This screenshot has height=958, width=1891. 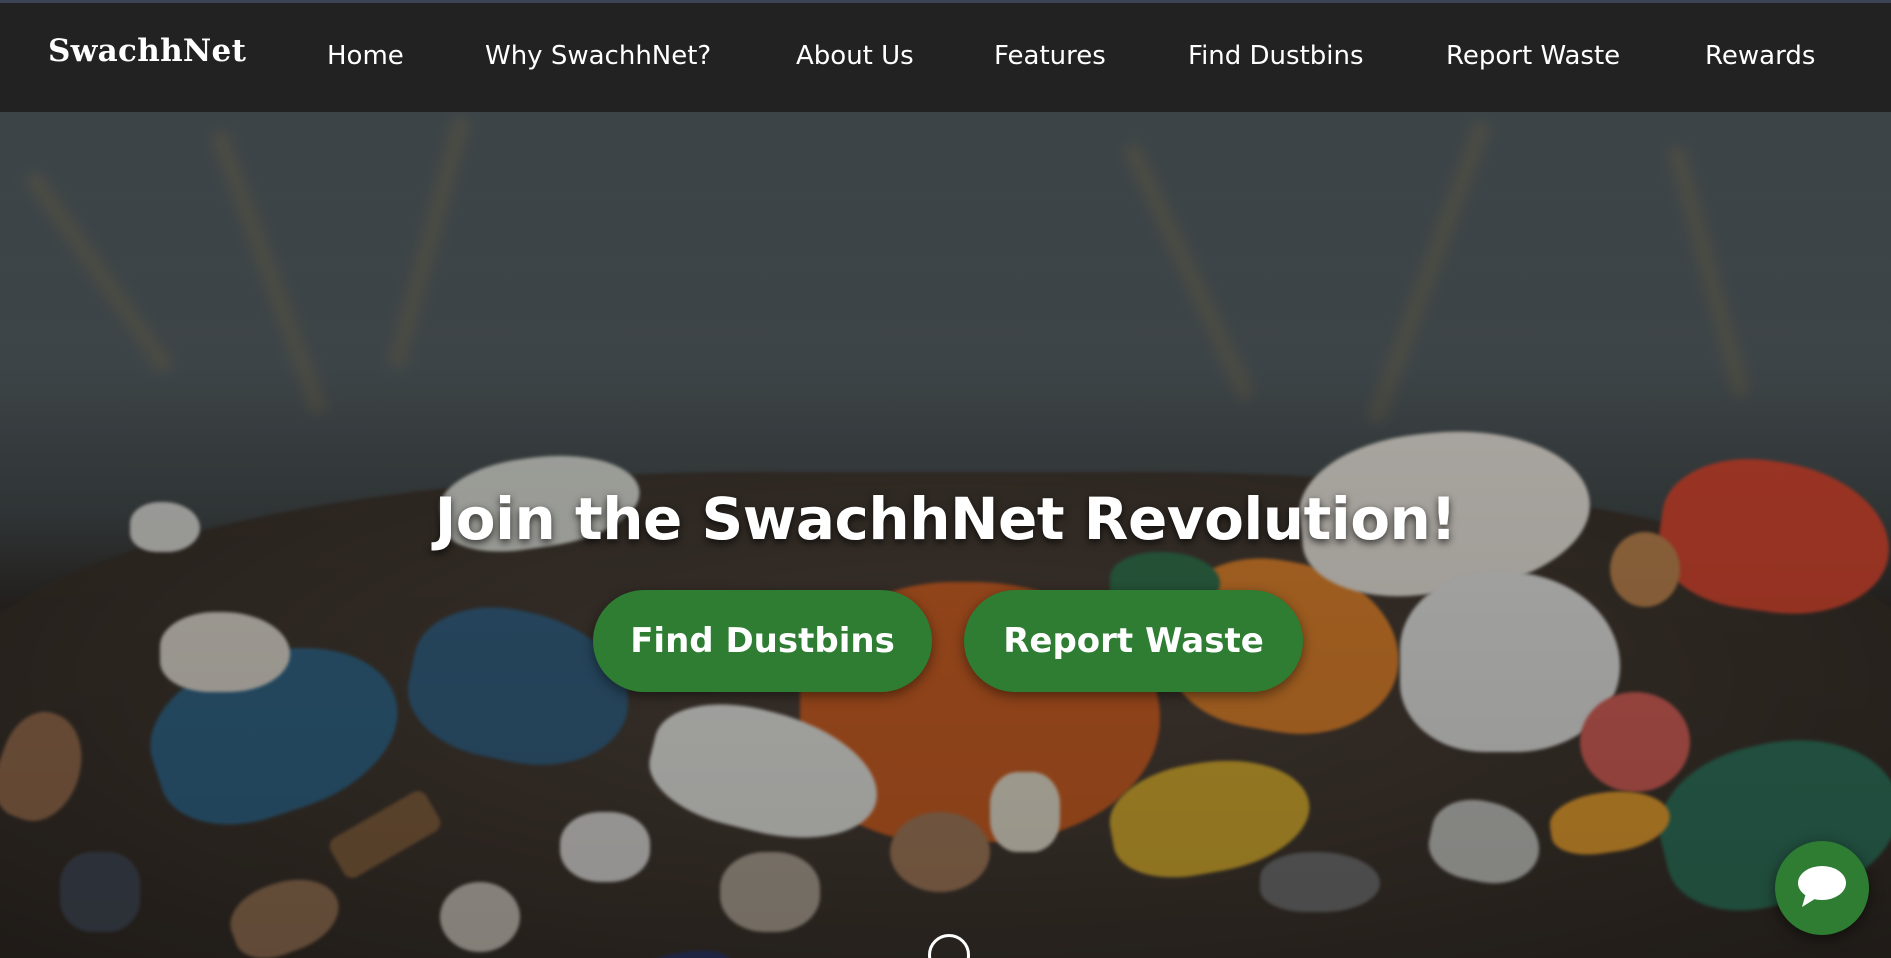 I want to click on nav-item-about-us: About Us, so click(x=855, y=56).